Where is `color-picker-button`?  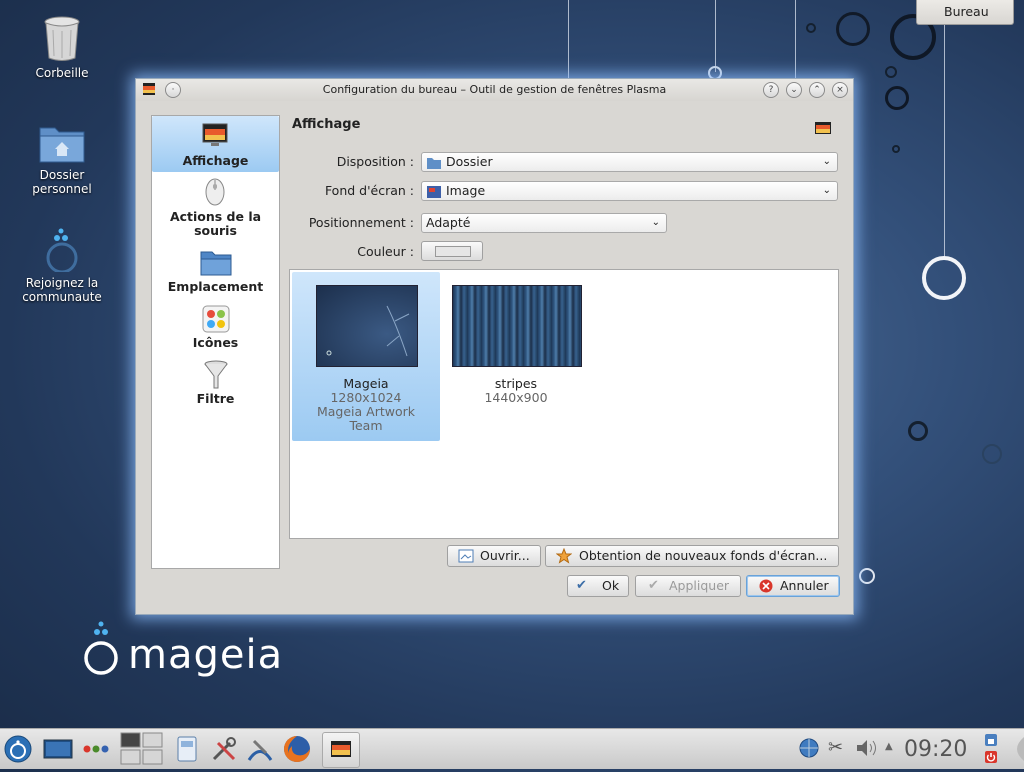
color-picker-button is located at coordinates (452, 251).